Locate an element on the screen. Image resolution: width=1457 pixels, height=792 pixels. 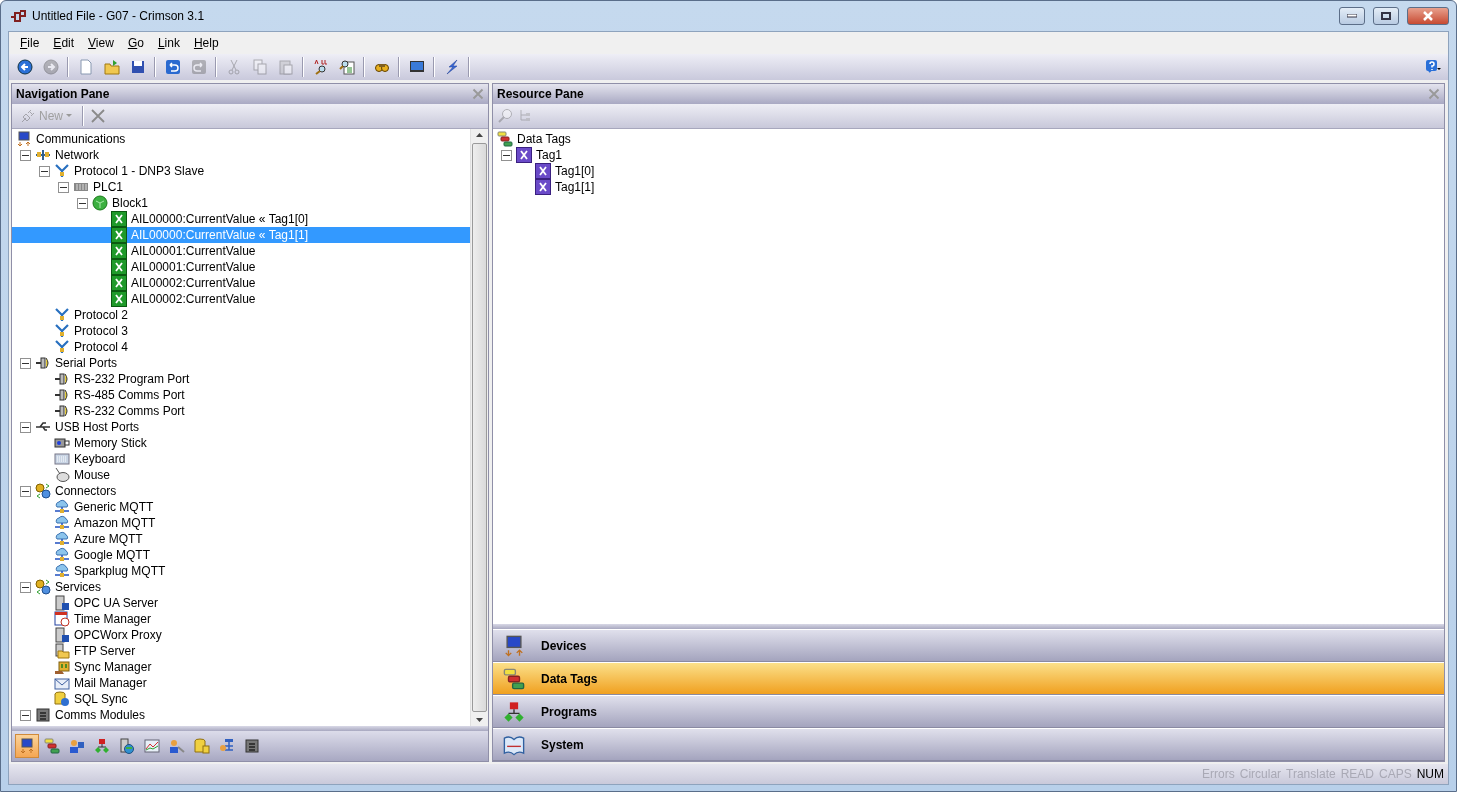
tree-item: Data Tags is located at coordinates (968, 139).